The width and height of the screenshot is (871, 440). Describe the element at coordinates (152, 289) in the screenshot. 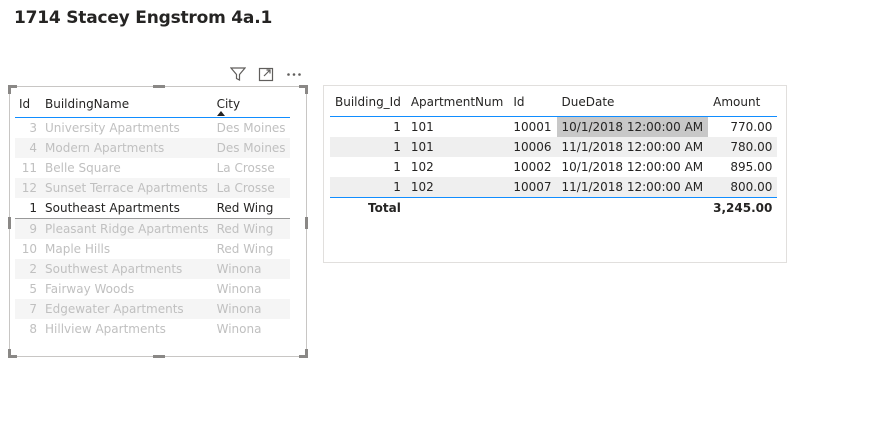

I see `table-row: 5 Fairway Woods Winona` at that location.